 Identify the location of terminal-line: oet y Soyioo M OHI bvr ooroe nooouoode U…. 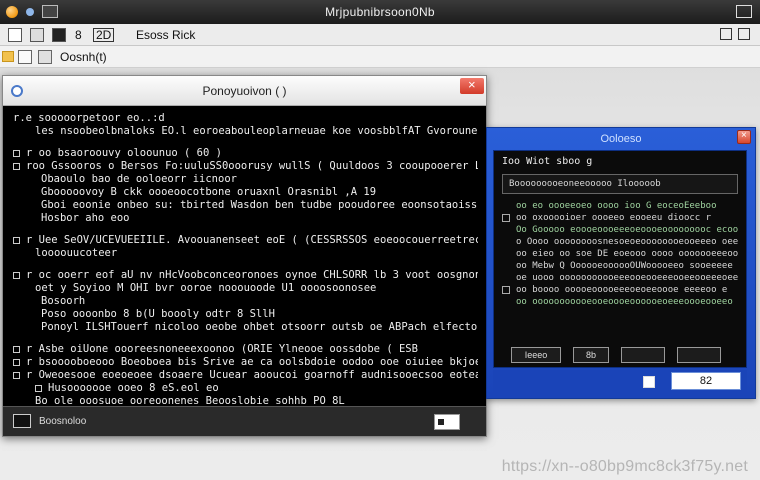
(245, 288).